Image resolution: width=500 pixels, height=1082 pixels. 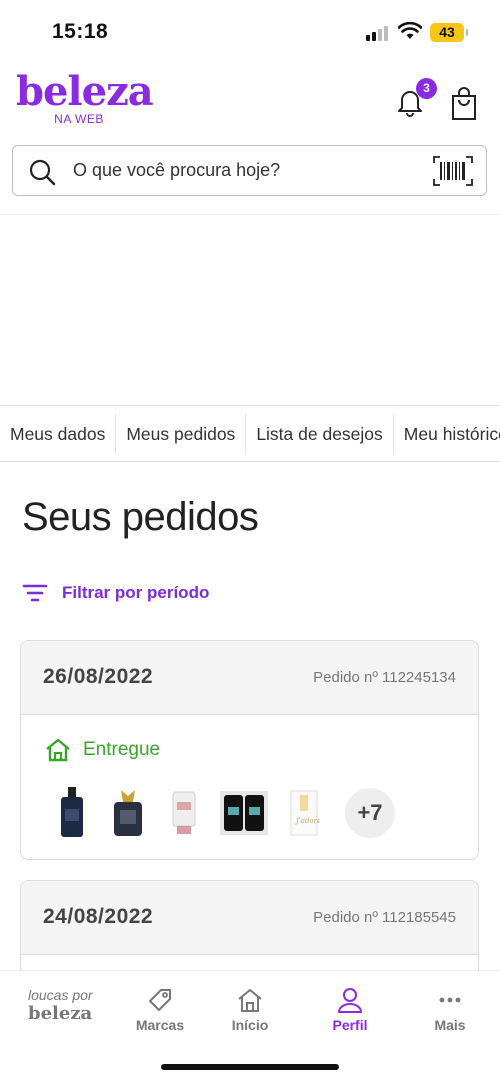 What do you see at coordinates (181, 433) in the screenshot?
I see `tab-meus-pedidos: Meus pedidos` at bounding box center [181, 433].